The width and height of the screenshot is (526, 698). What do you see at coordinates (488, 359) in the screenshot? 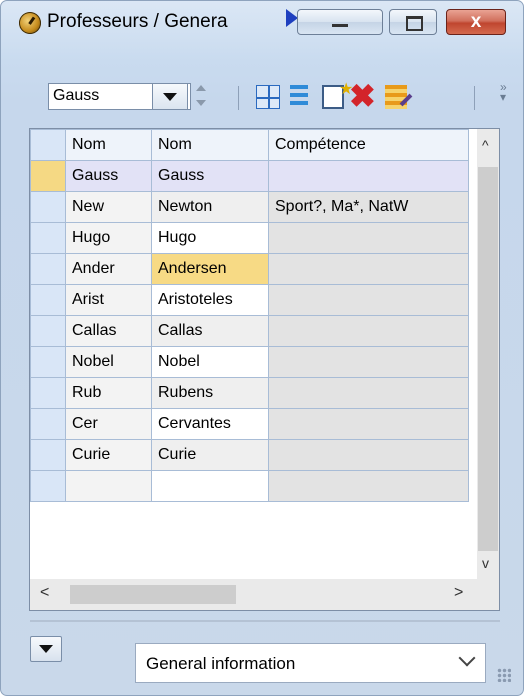
I see `vertical-scroll-thumb` at bounding box center [488, 359].